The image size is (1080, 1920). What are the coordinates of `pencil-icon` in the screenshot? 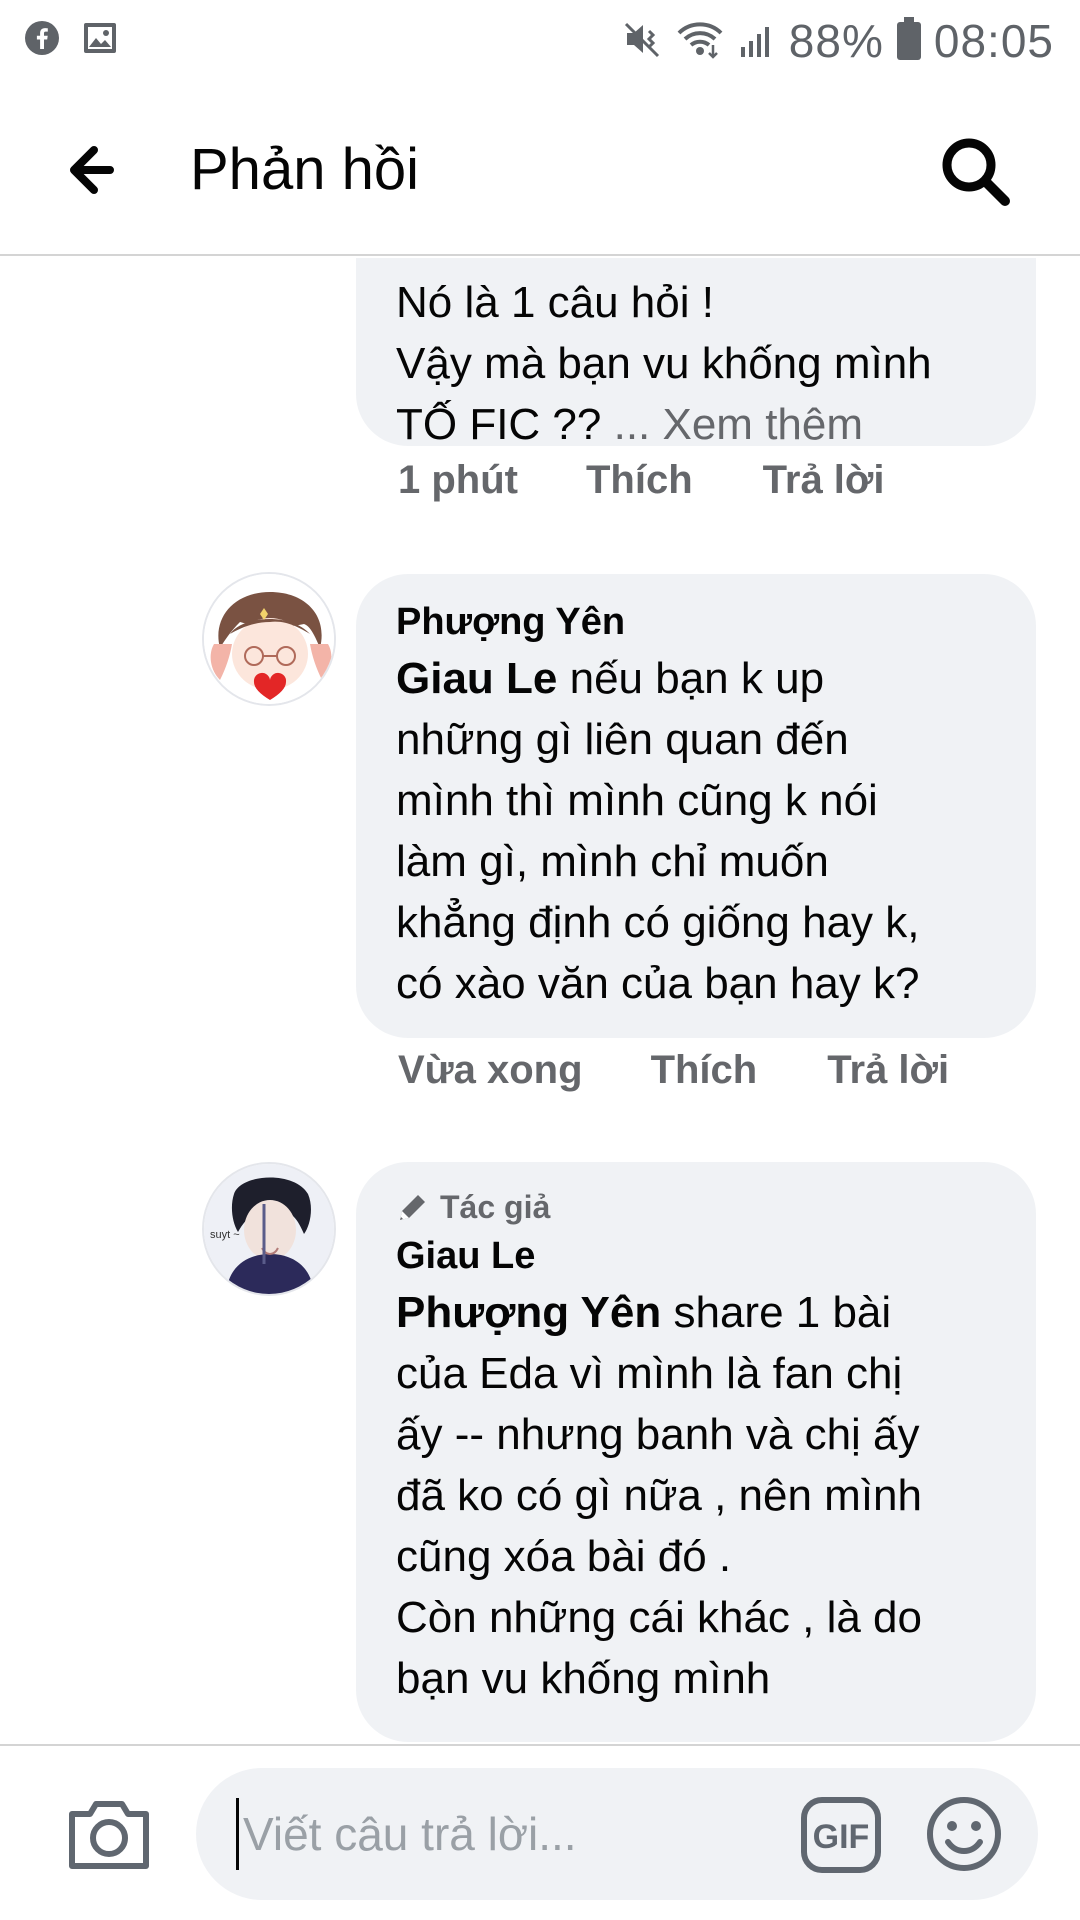 It's located at (412, 1207).